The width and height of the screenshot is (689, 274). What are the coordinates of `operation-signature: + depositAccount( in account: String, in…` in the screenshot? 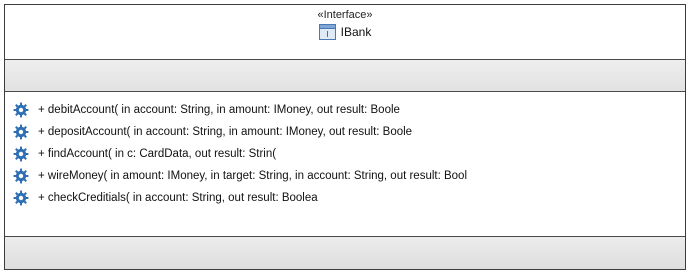 It's located at (225, 132).